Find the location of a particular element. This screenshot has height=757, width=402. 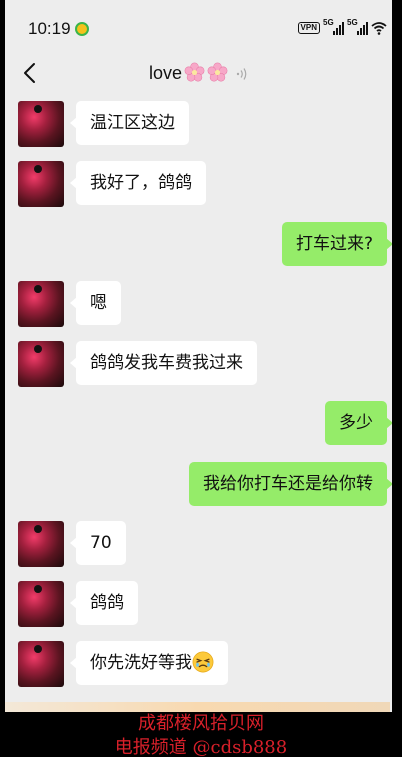

status-indicators: VPN 5G 5G is located at coordinates (342, 27).